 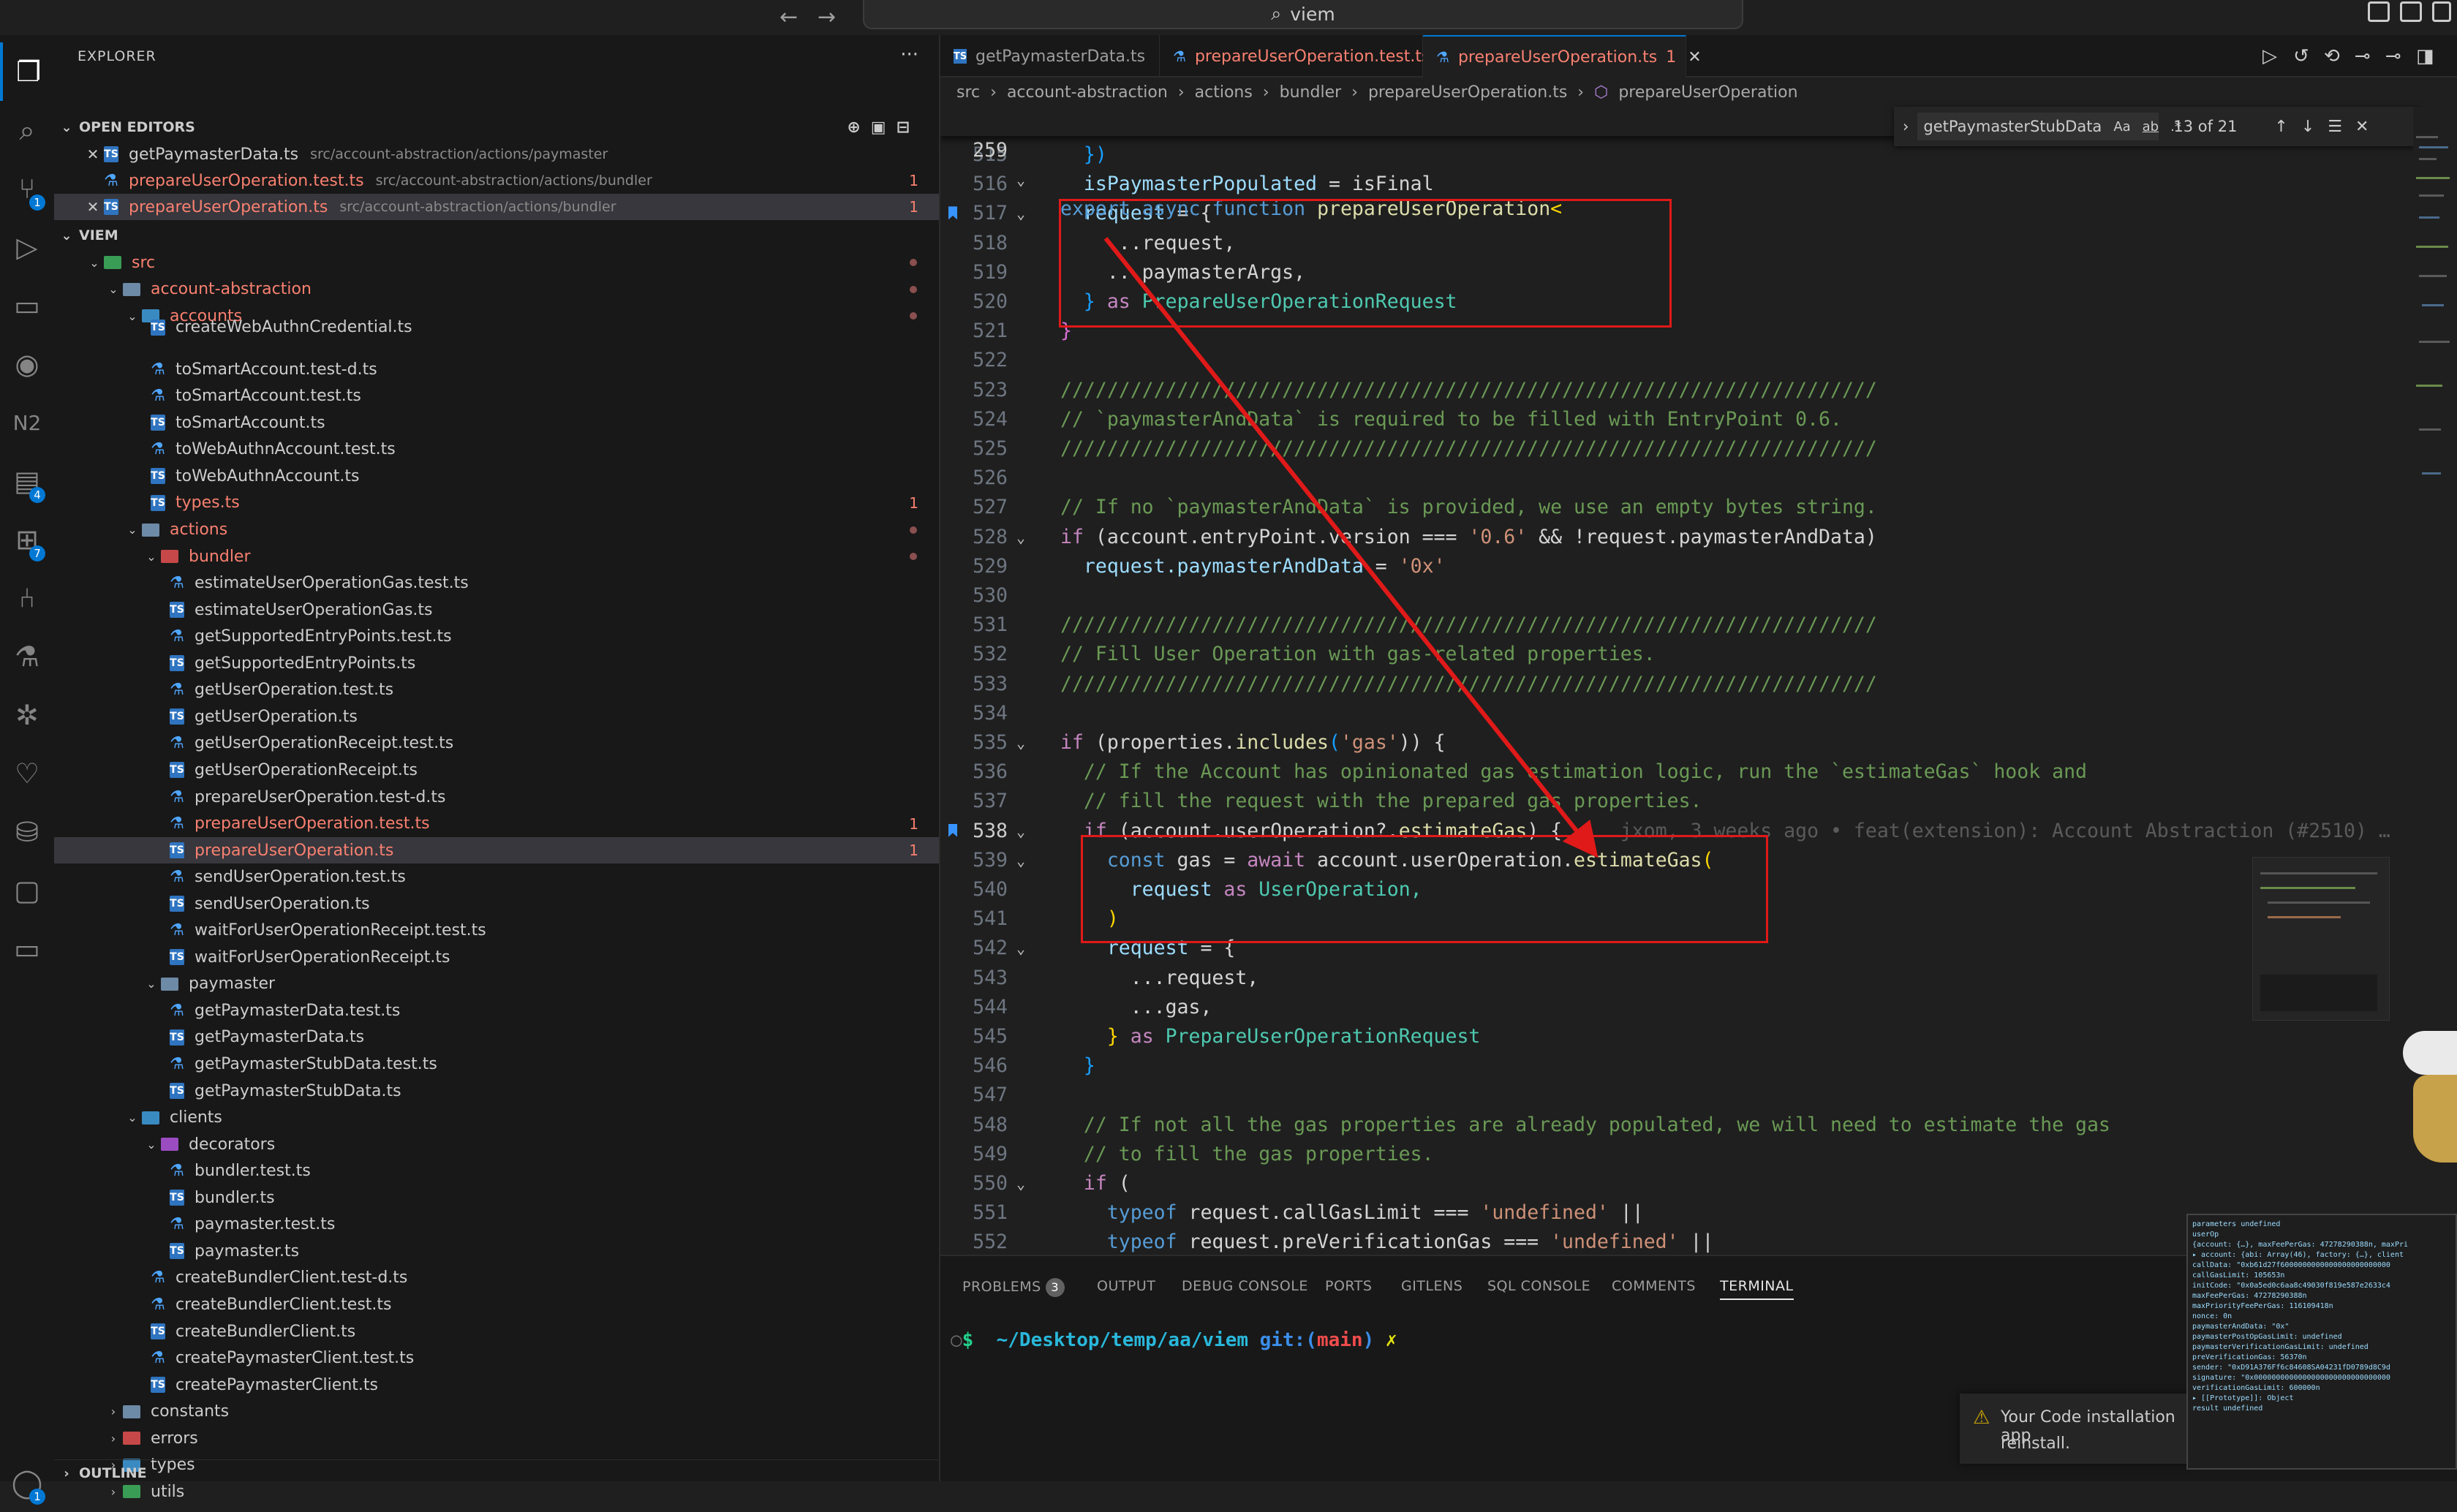 I want to click on debug-line: callGasLimit: 105653n, so click(x=2238, y=1275).